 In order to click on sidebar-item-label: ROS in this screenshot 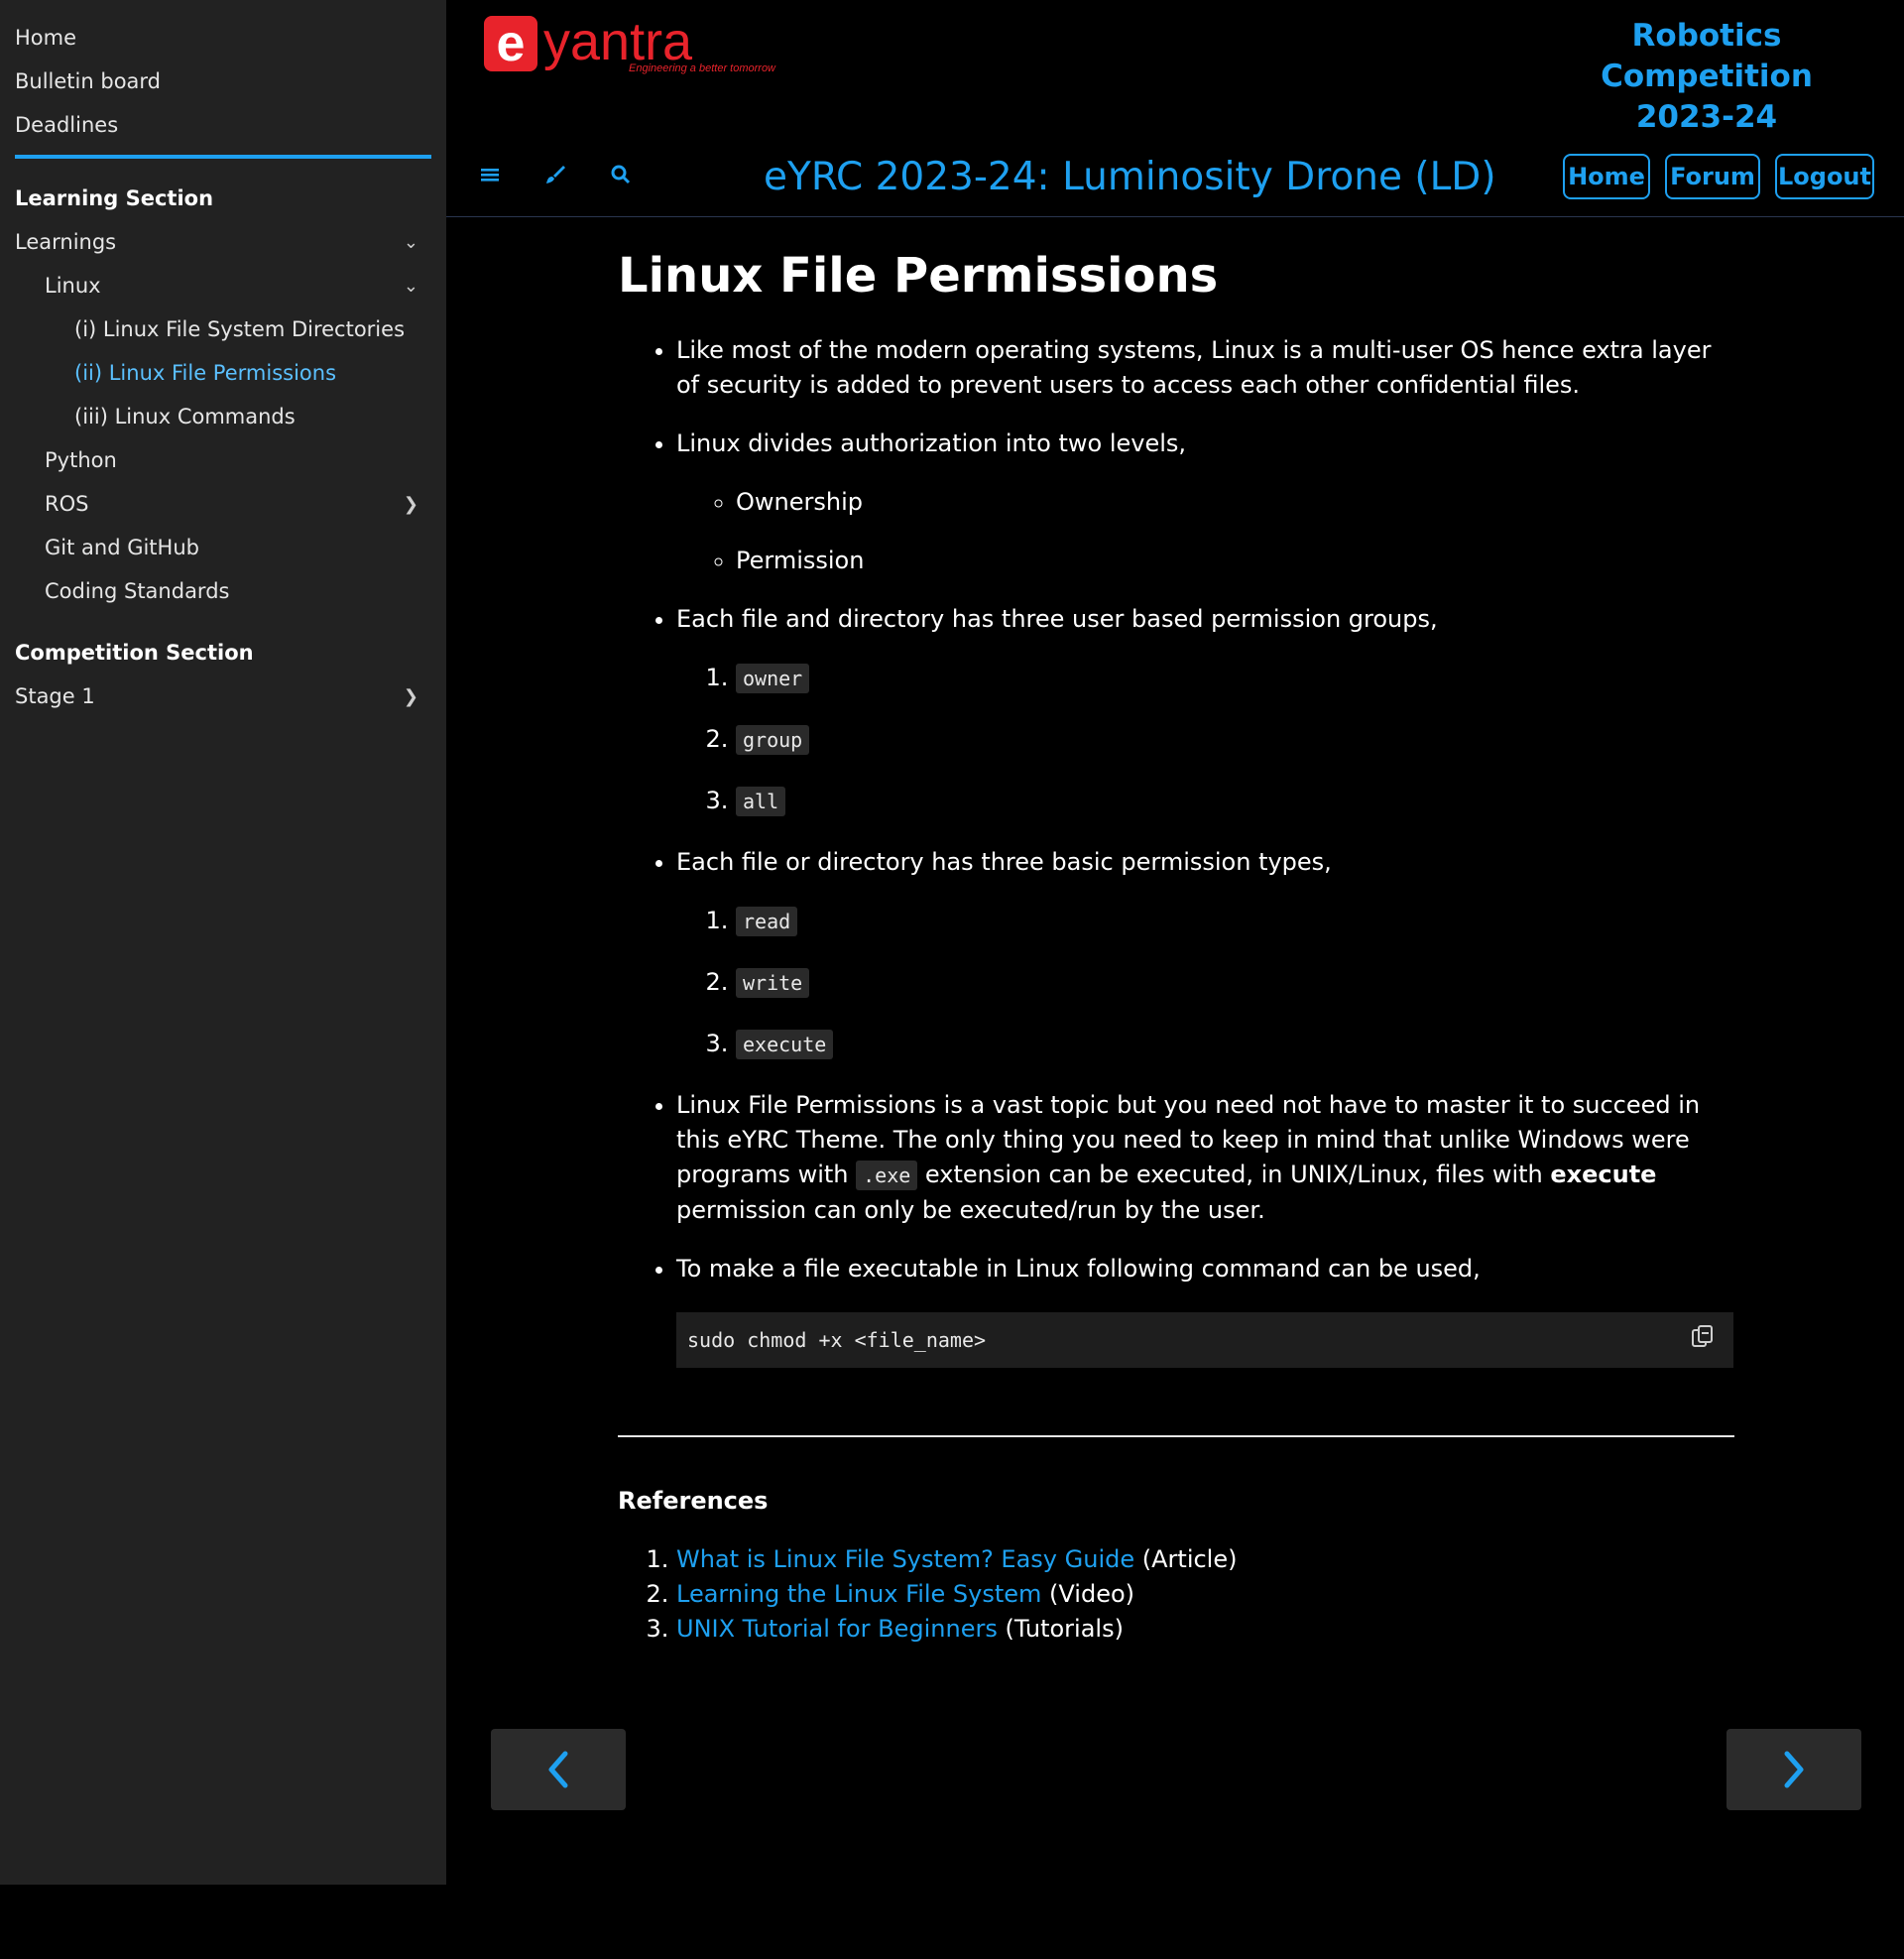, I will do `click(67, 504)`.